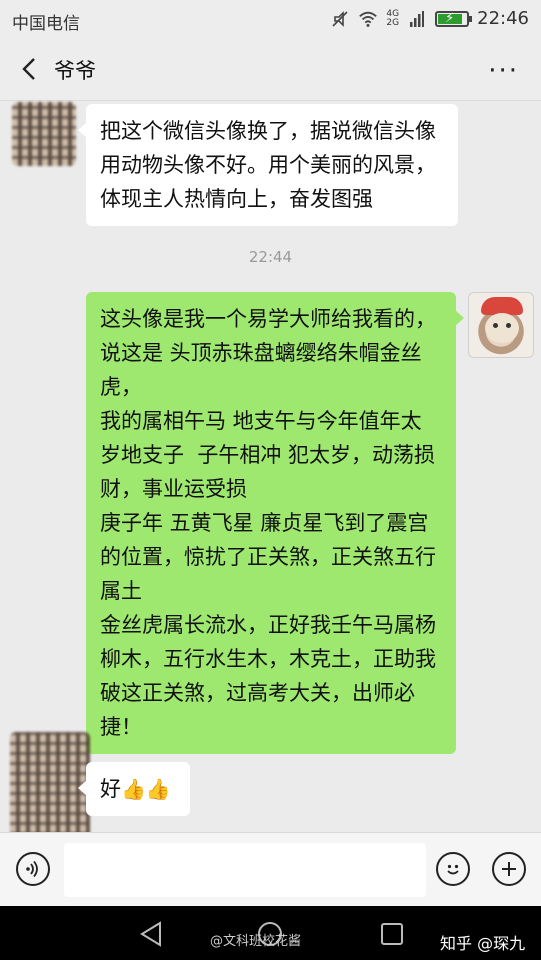 The width and height of the screenshot is (541, 960). What do you see at coordinates (508, 325) in the screenshot?
I see `cat-eye-right` at bounding box center [508, 325].